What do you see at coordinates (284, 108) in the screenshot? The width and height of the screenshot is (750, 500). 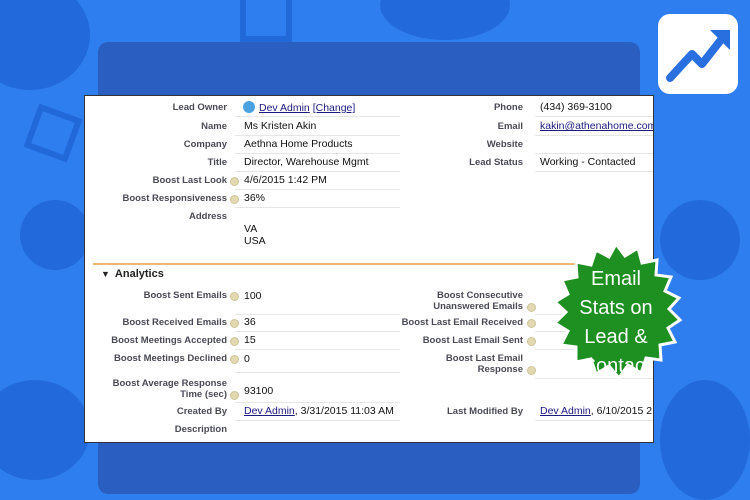 I see `lead-owner-link: Dev Admin` at bounding box center [284, 108].